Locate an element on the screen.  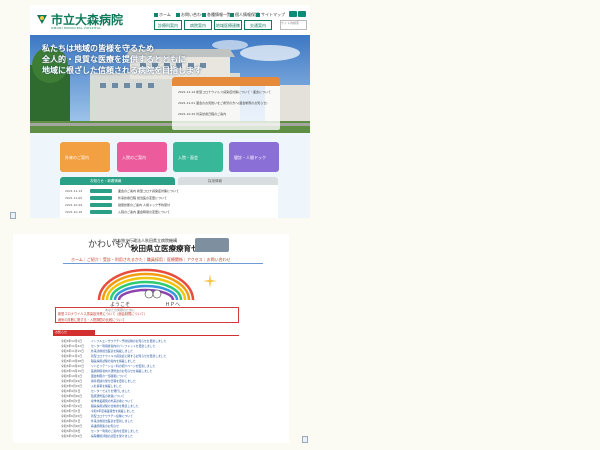
row-date: 令和3年12月1日 is located at coordinates (72, 341).